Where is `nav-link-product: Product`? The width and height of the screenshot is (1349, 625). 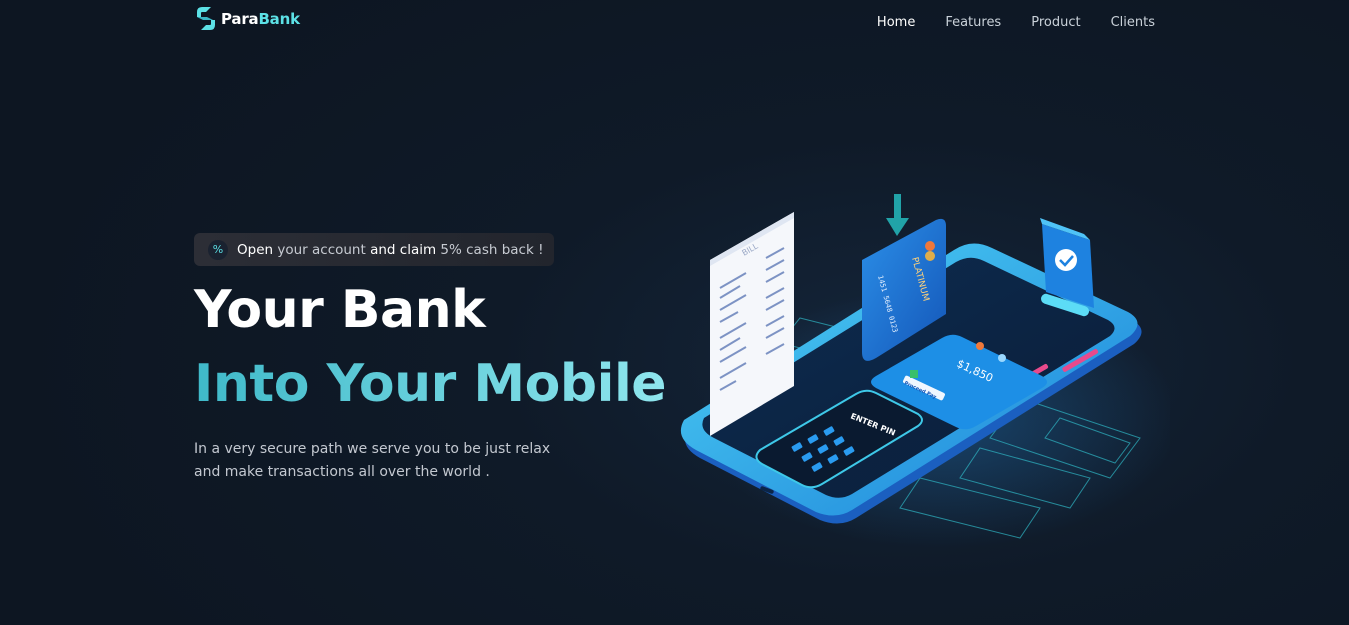 nav-link-product: Product is located at coordinates (1055, 22).